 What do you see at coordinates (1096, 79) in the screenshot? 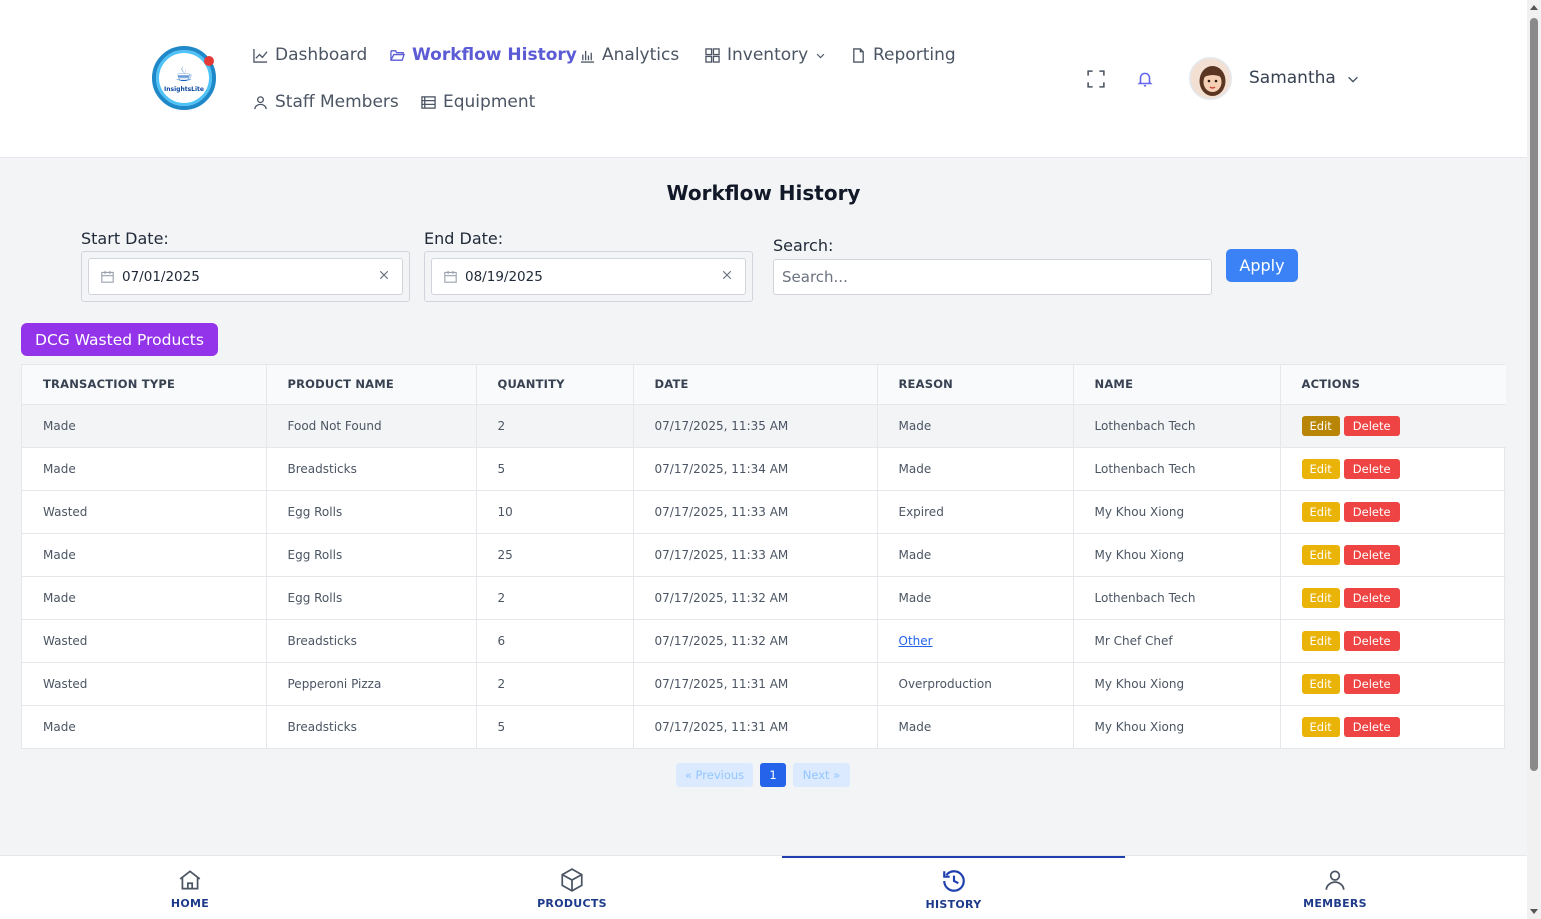
I see `fullscreen-icon` at bounding box center [1096, 79].